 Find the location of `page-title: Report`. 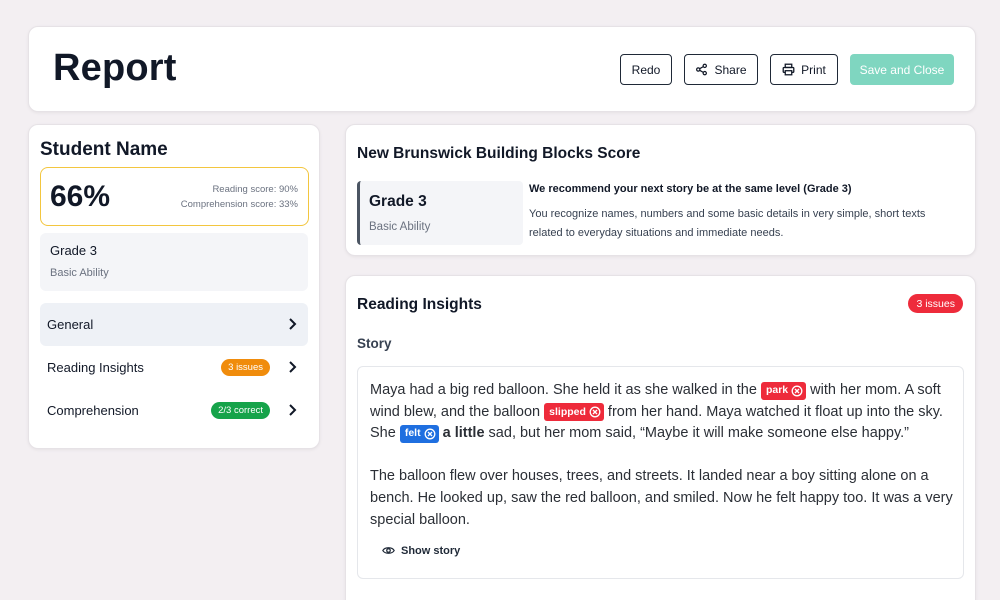

page-title: Report is located at coordinates (115, 68).